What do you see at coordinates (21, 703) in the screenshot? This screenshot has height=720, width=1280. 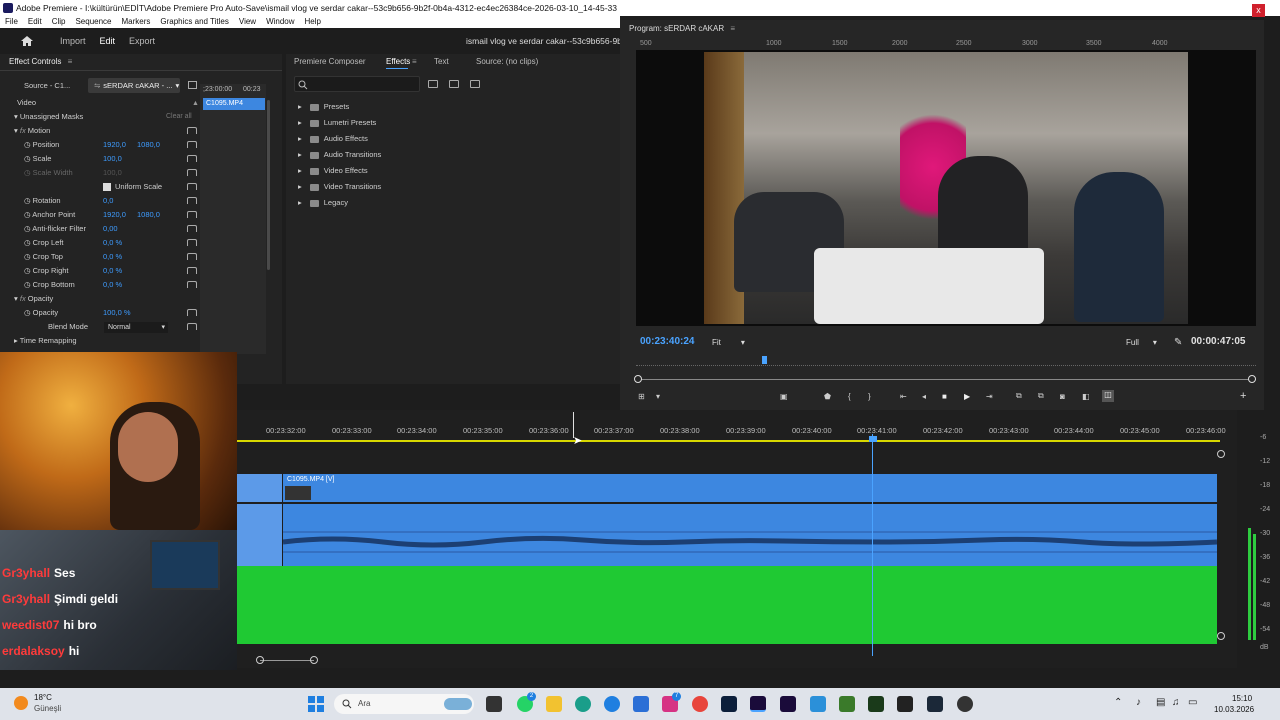 I see `weather-icon` at bounding box center [21, 703].